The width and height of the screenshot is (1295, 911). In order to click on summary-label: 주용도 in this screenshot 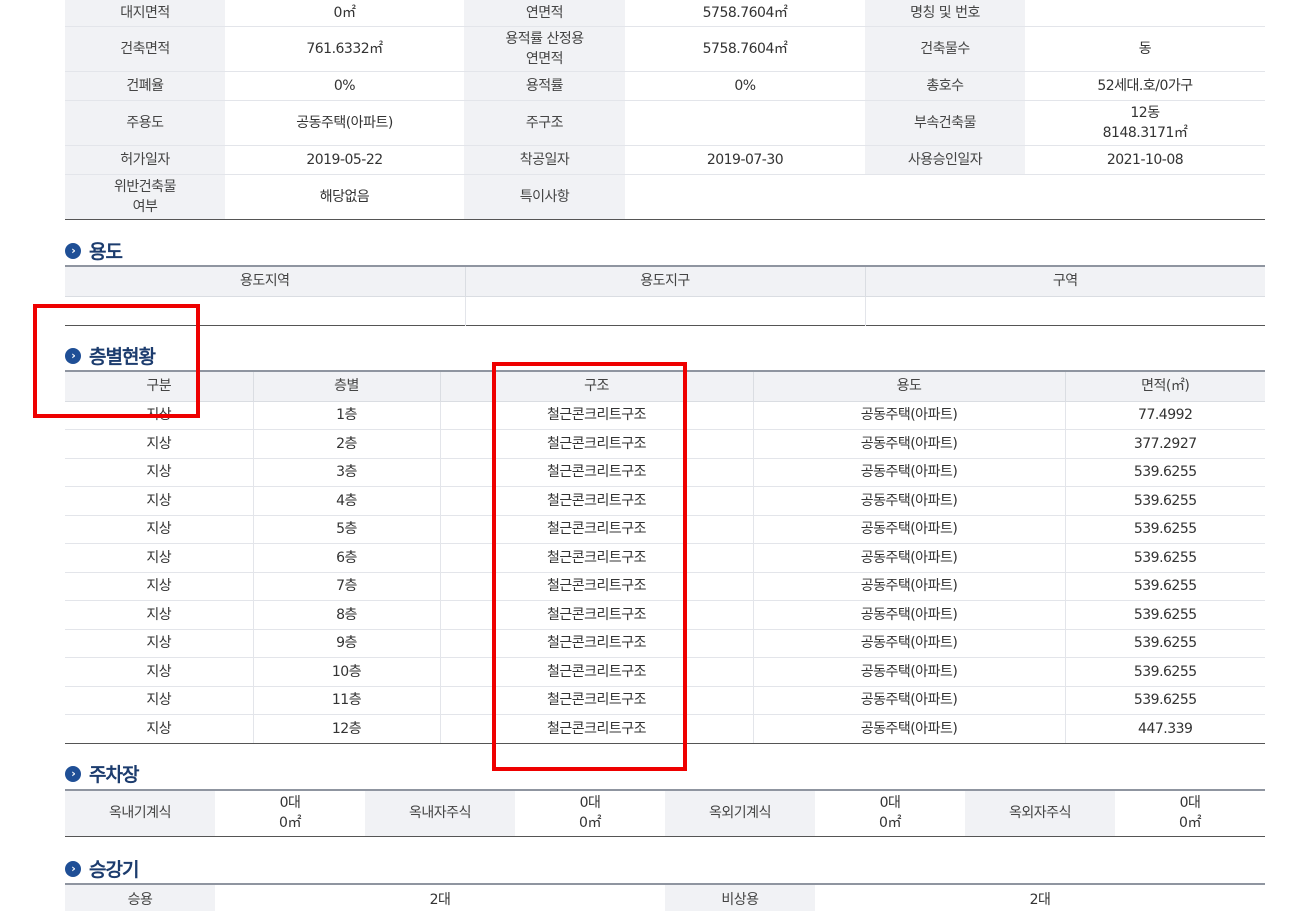, I will do `click(145, 123)`.